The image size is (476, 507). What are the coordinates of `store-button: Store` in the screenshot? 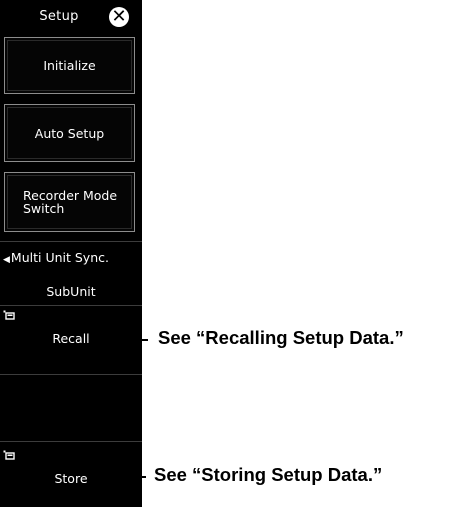 It's located at (71, 474).